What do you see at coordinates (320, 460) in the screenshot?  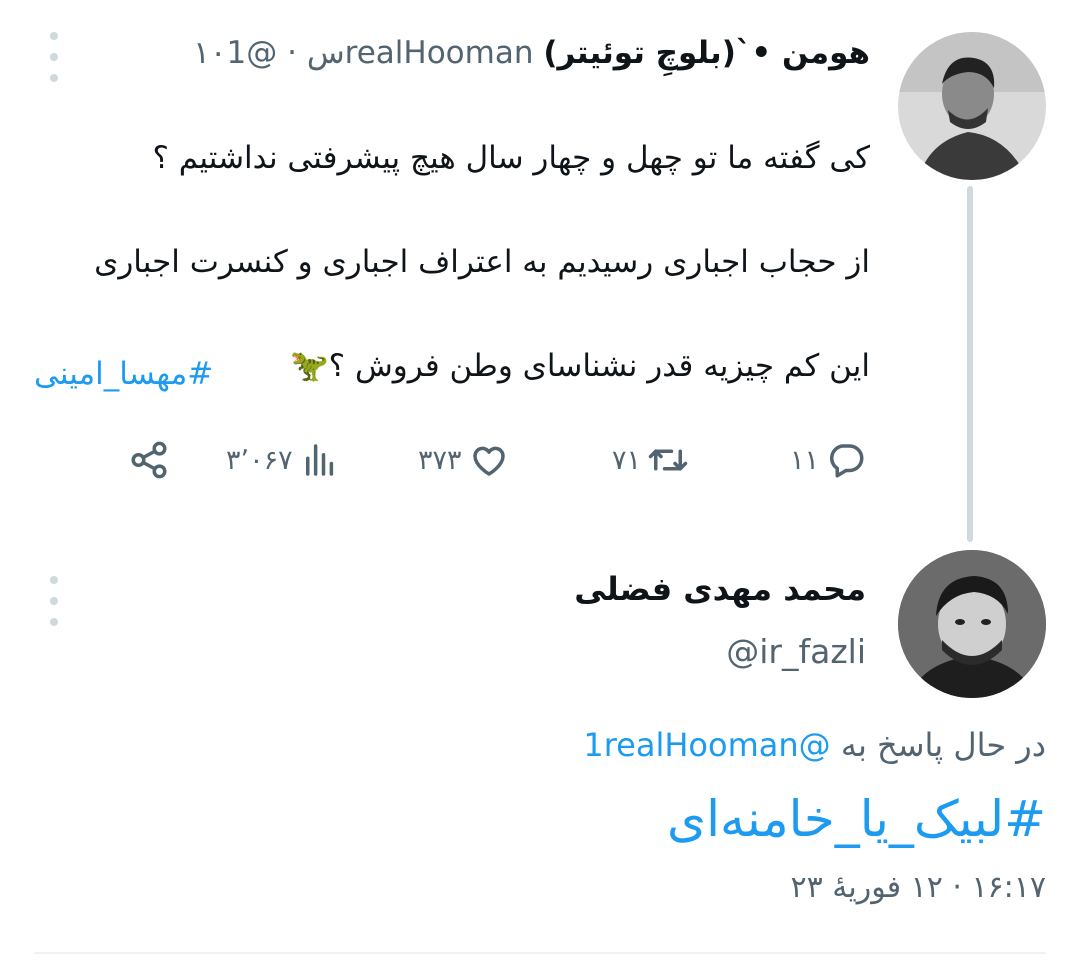 I see `views-icon` at bounding box center [320, 460].